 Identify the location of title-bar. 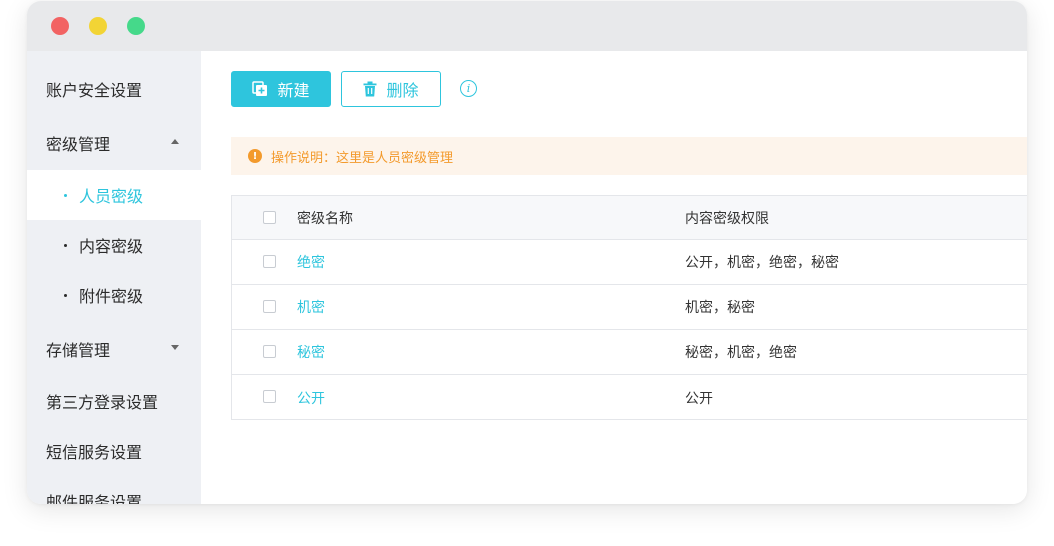
(527, 26).